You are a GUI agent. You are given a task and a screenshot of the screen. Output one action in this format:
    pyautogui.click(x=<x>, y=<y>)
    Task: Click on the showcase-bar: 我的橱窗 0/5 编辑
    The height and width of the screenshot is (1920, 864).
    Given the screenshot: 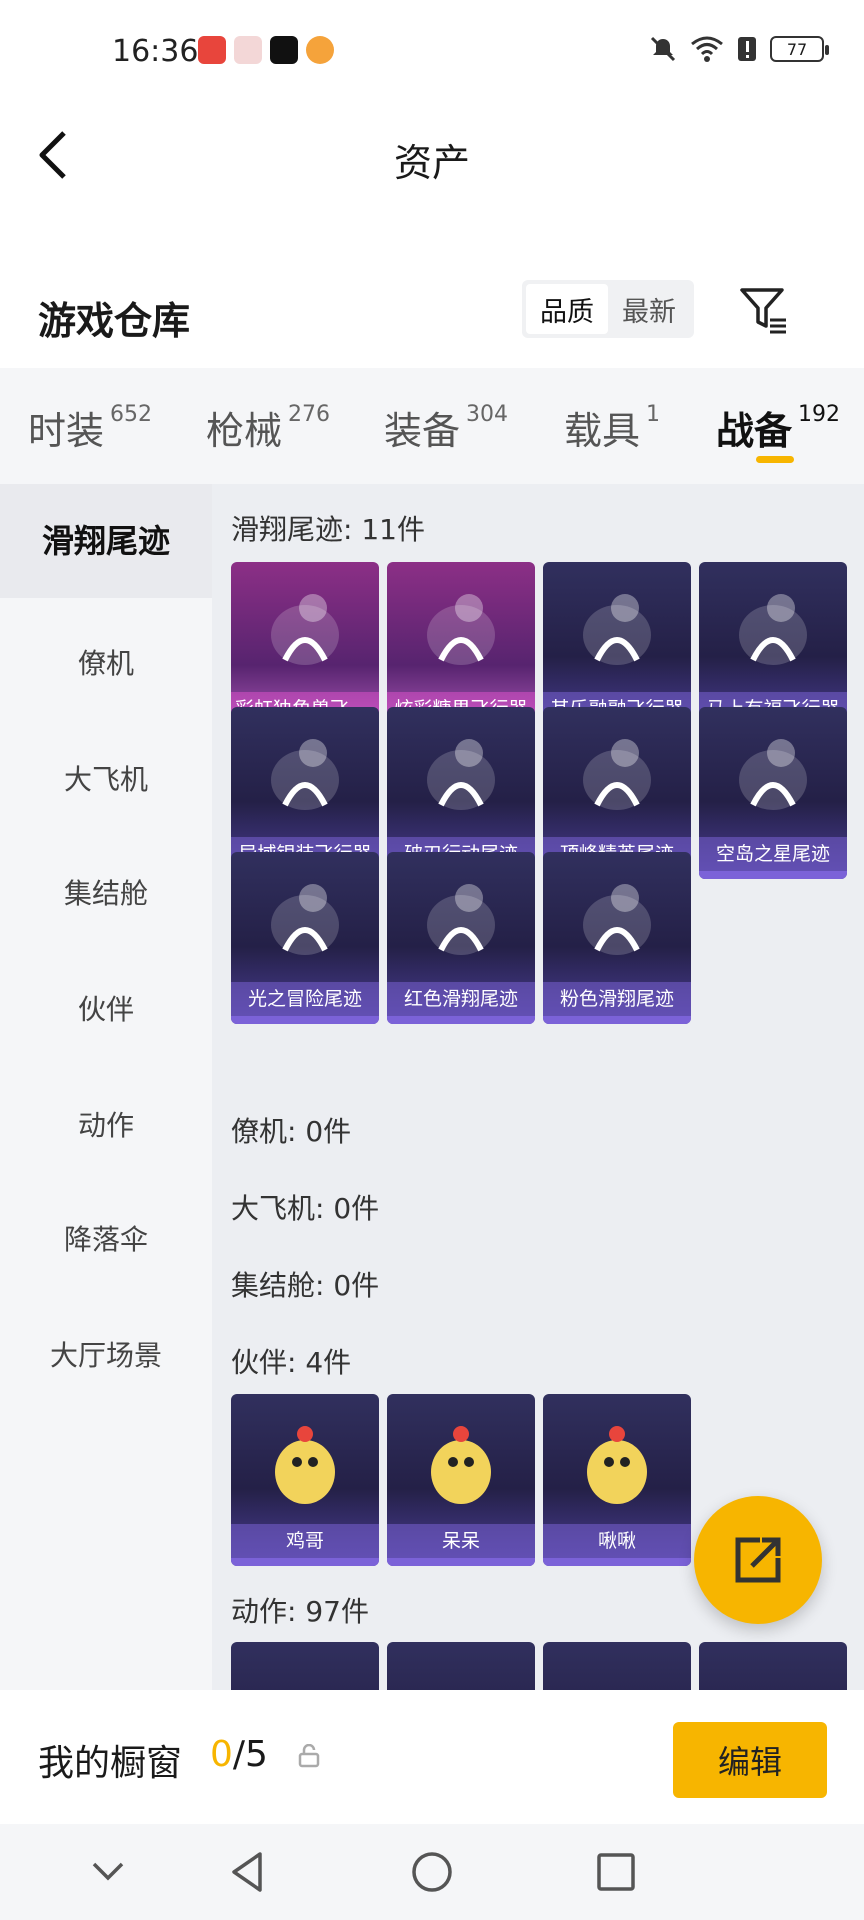 What is the action you would take?
    pyautogui.click(x=432, y=1757)
    